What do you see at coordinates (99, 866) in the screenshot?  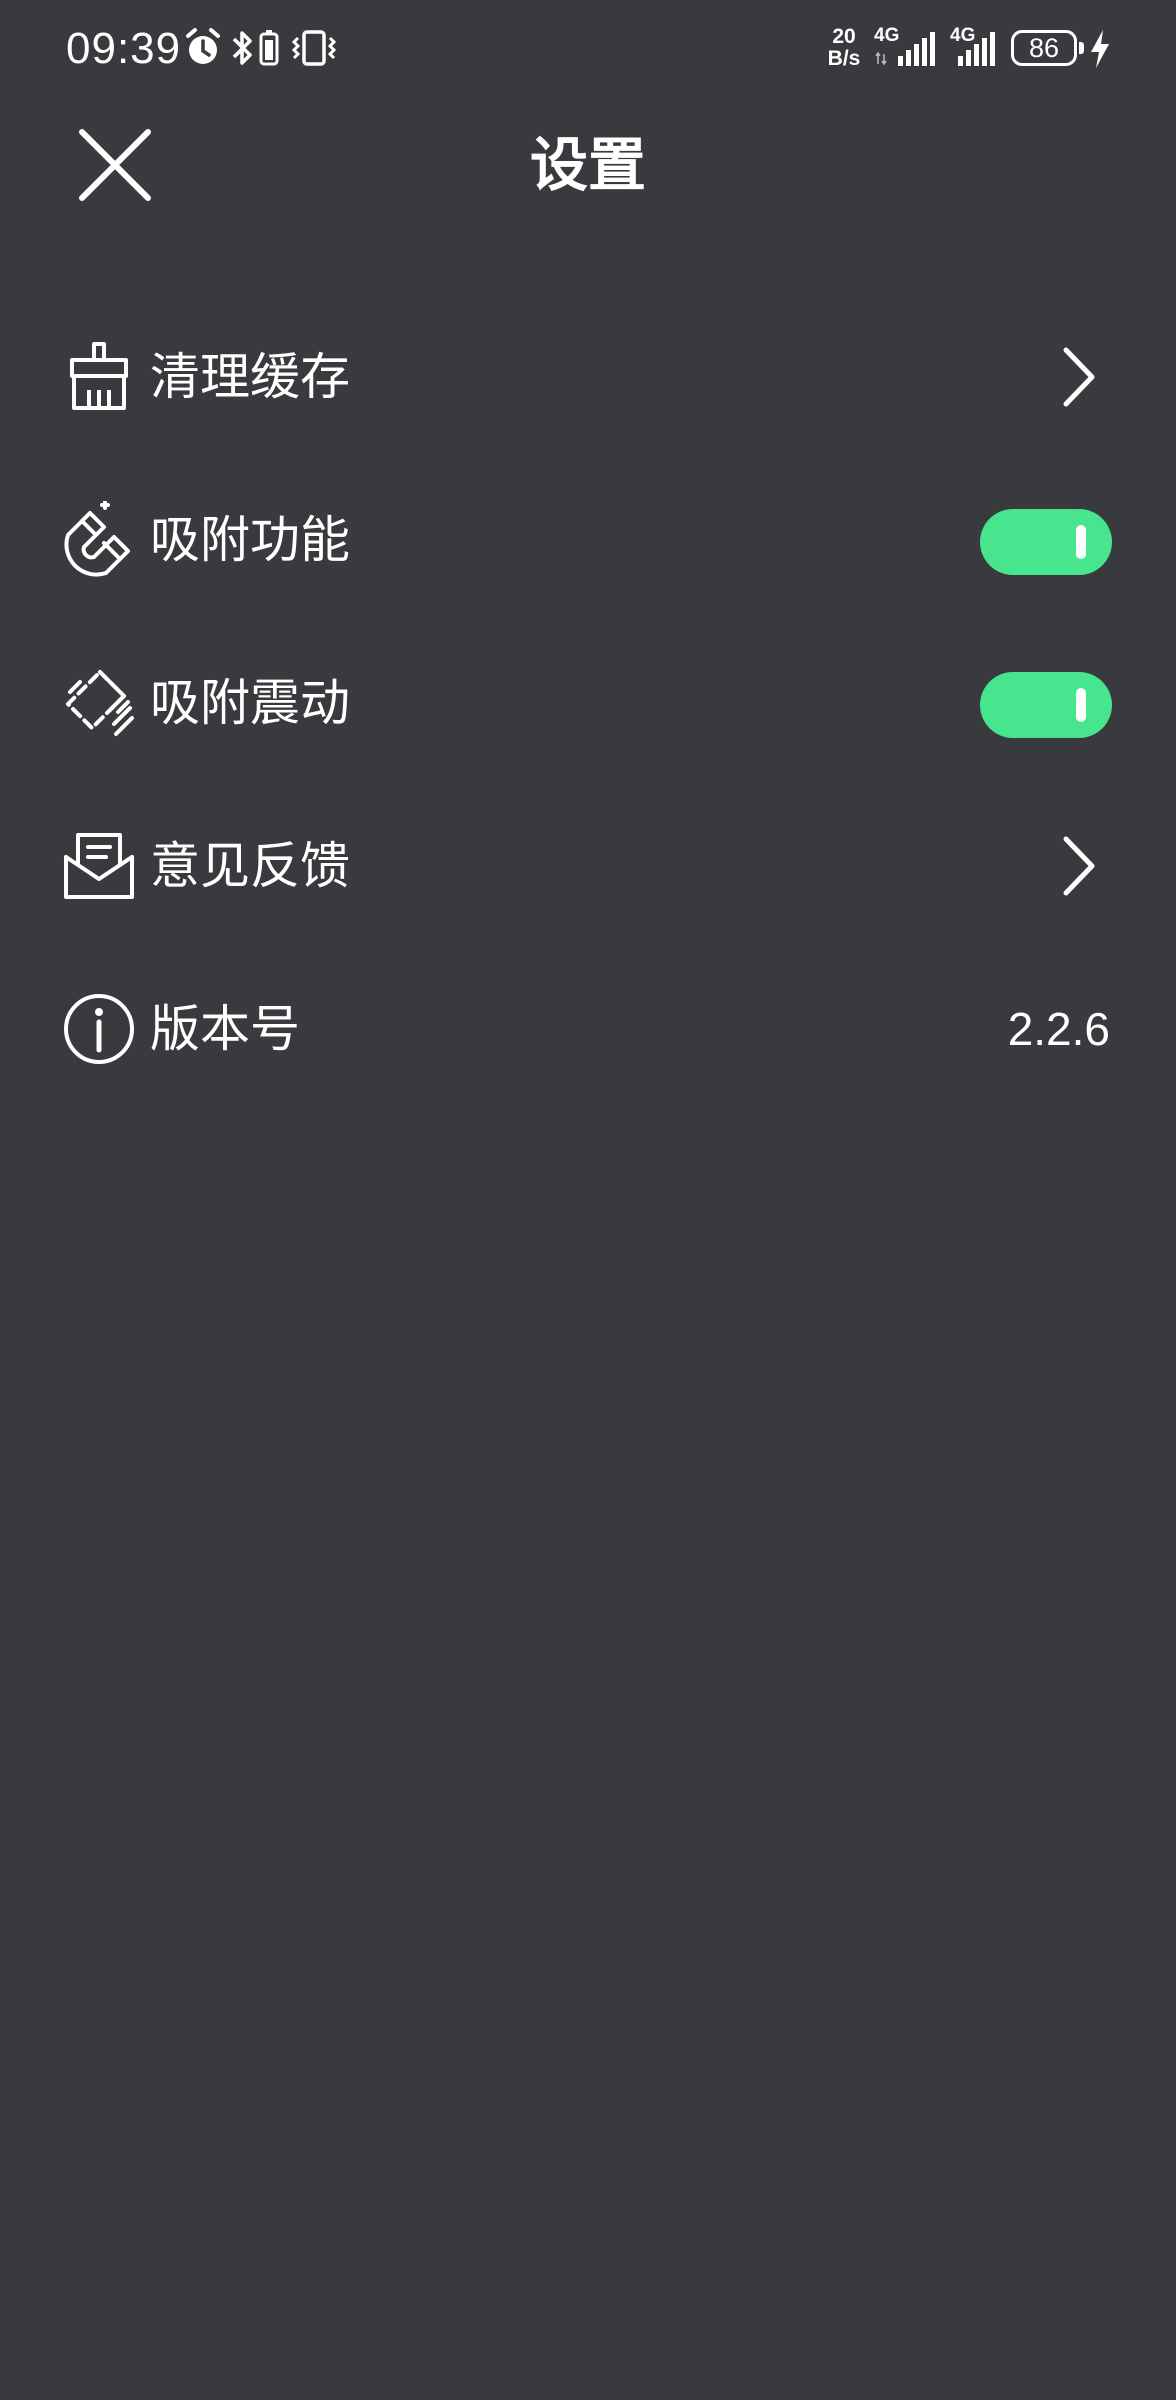 I see `mail-icon` at bounding box center [99, 866].